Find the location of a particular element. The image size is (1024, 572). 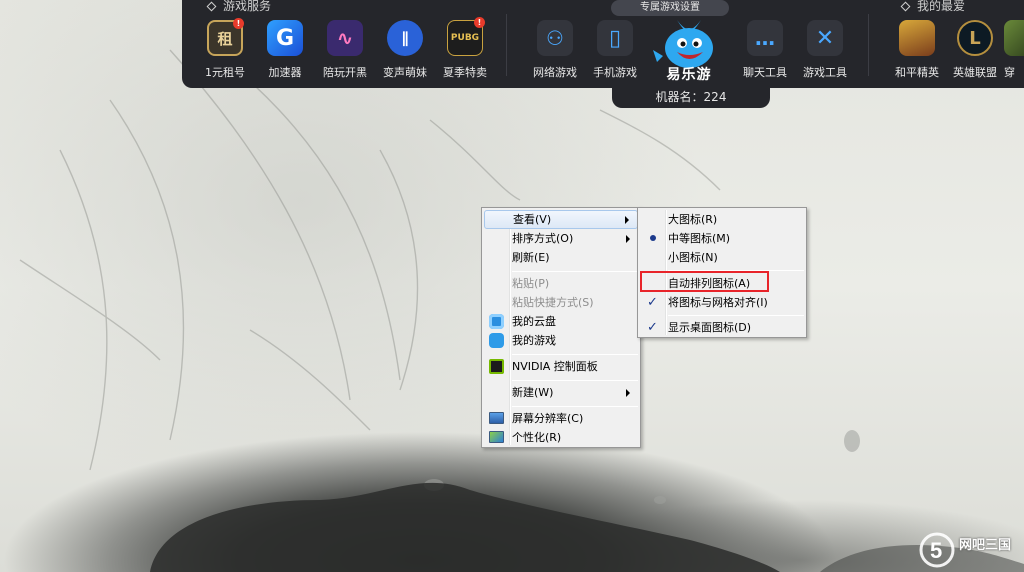

menu-item-new: 新建(W) is located at coordinates (561, 392).